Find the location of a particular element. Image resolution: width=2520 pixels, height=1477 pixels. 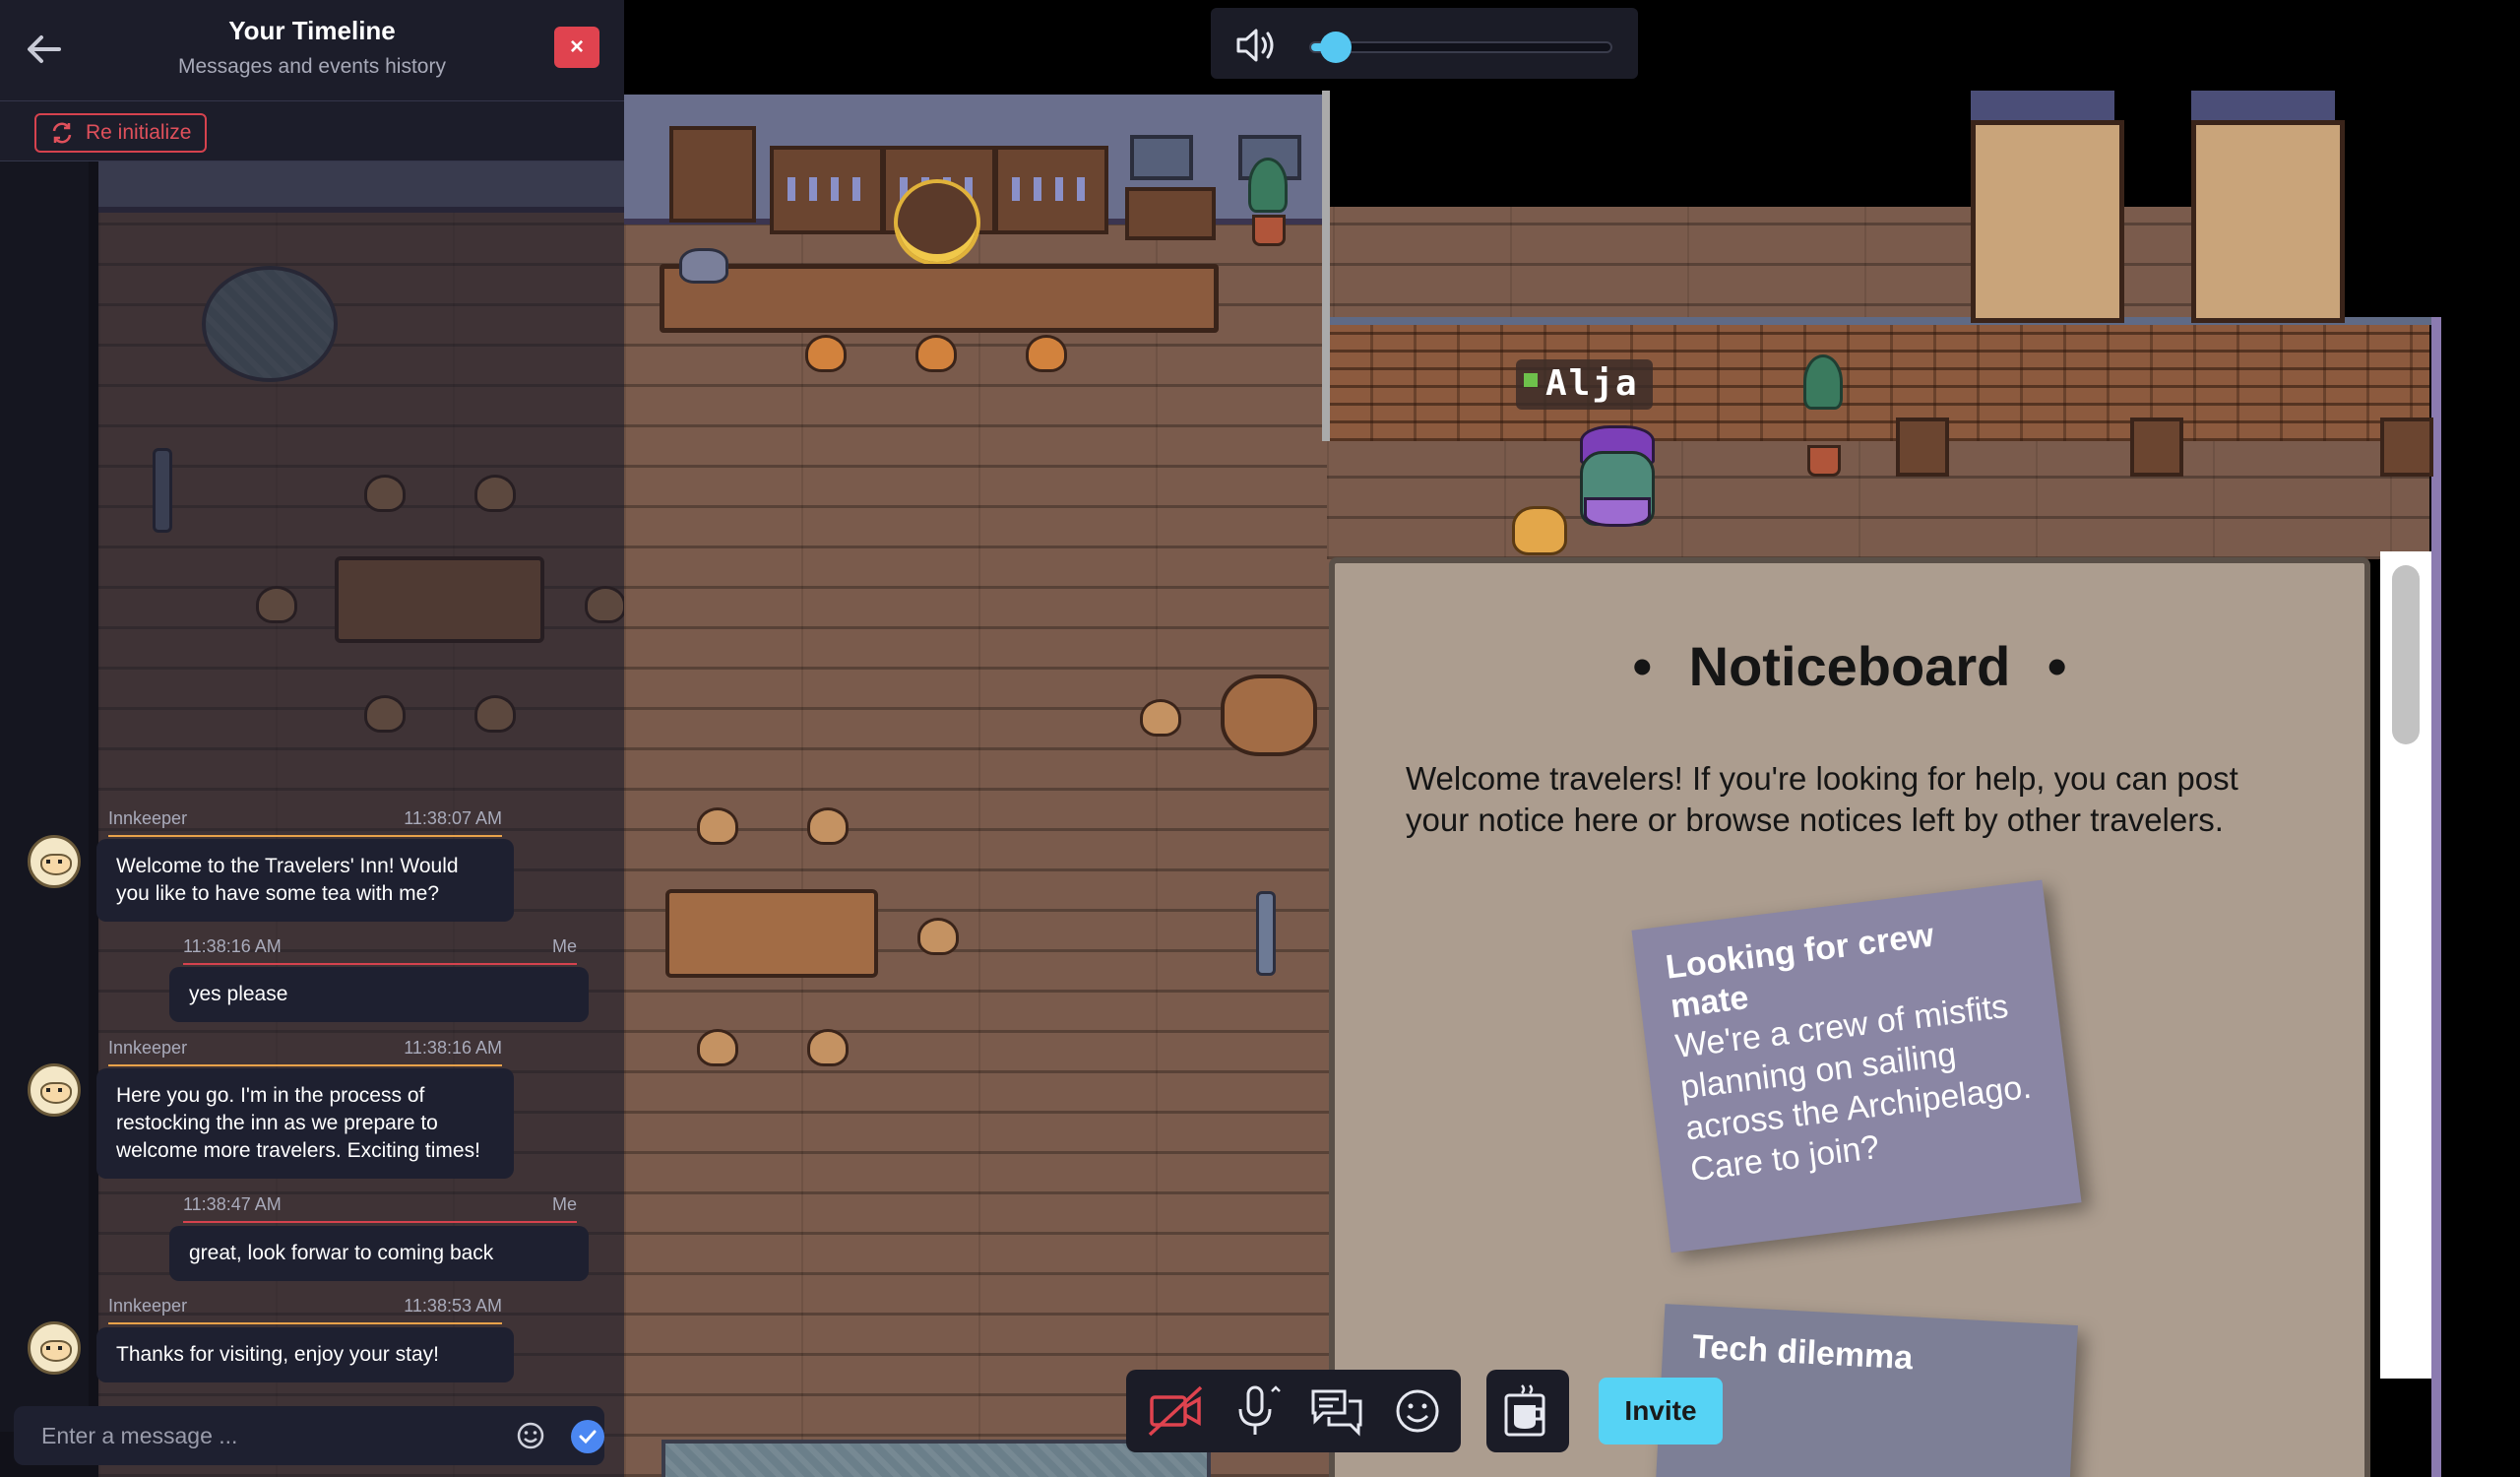

noticeboard-title: • Noticeboard • is located at coordinates (1849, 666).